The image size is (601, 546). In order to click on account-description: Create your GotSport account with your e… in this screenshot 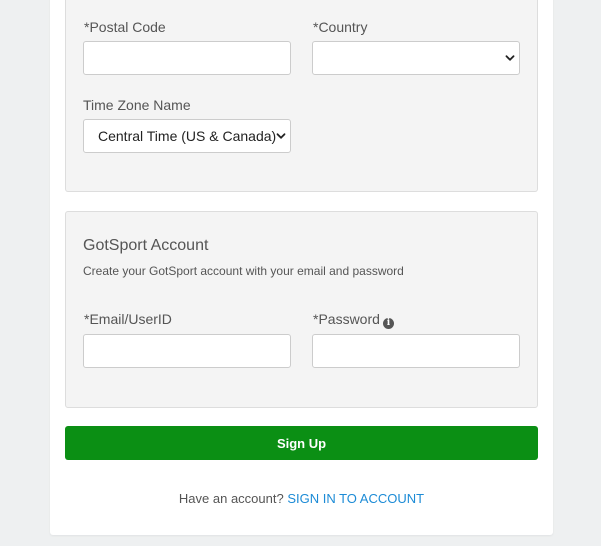, I will do `click(243, 271)`.